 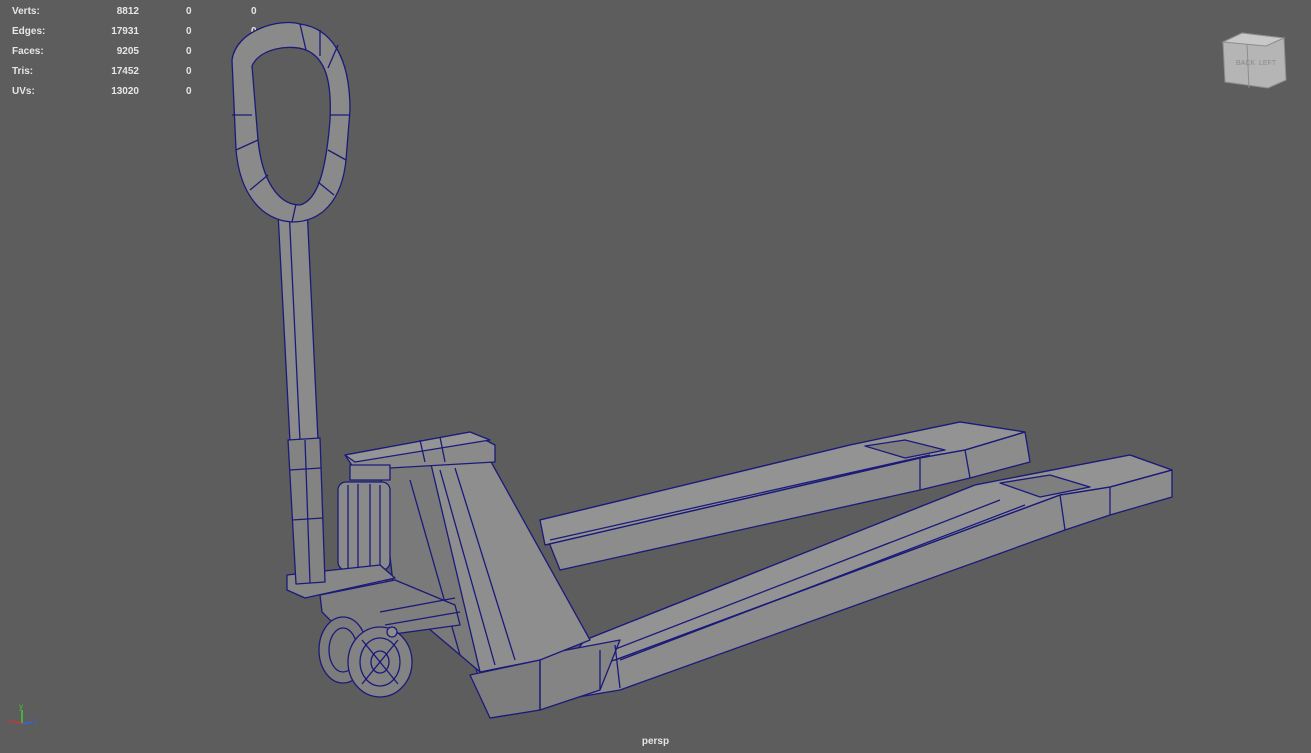 I want to click on handle-loop, so click(x=291, y=122).